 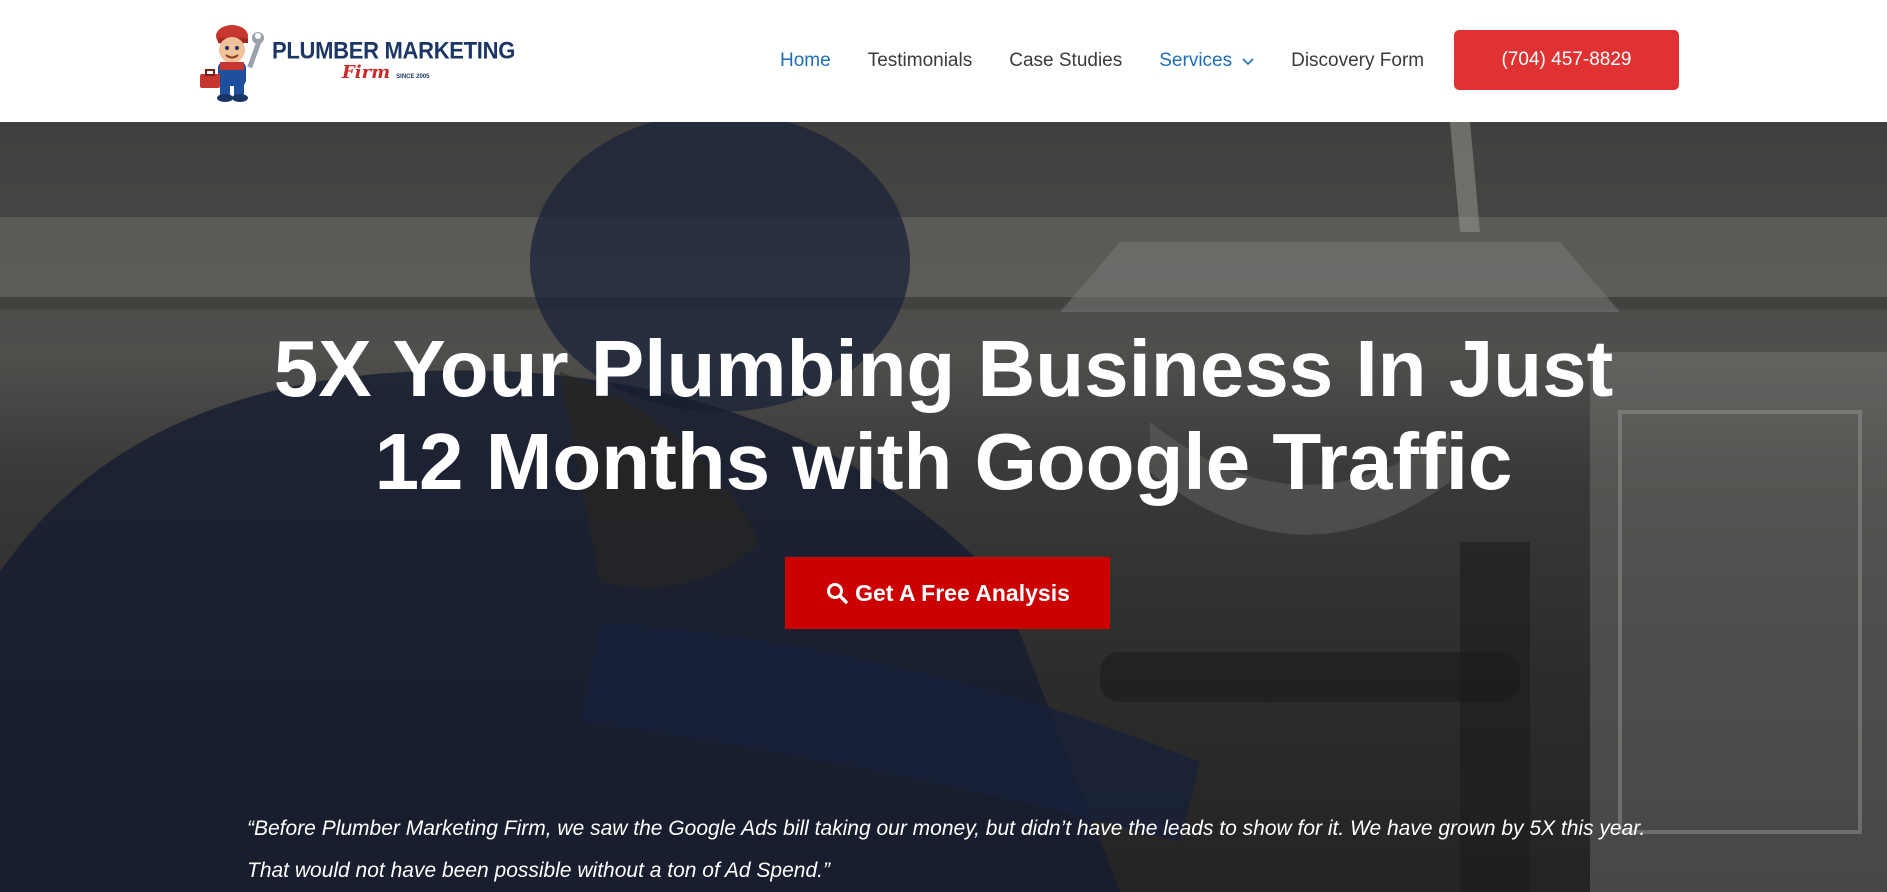 I want to click on nav-testimonials: Testimonials, so click(x=920, y=61).